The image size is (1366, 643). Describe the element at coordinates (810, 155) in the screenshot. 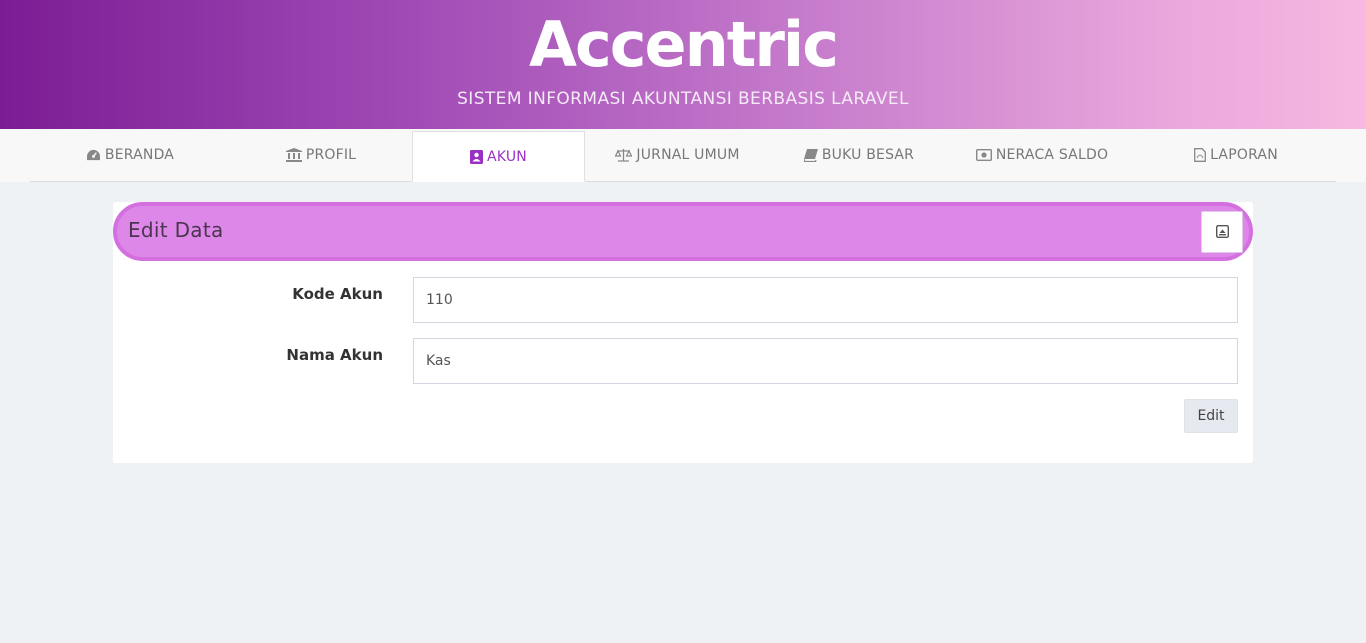

I see `book-icon` at that location.